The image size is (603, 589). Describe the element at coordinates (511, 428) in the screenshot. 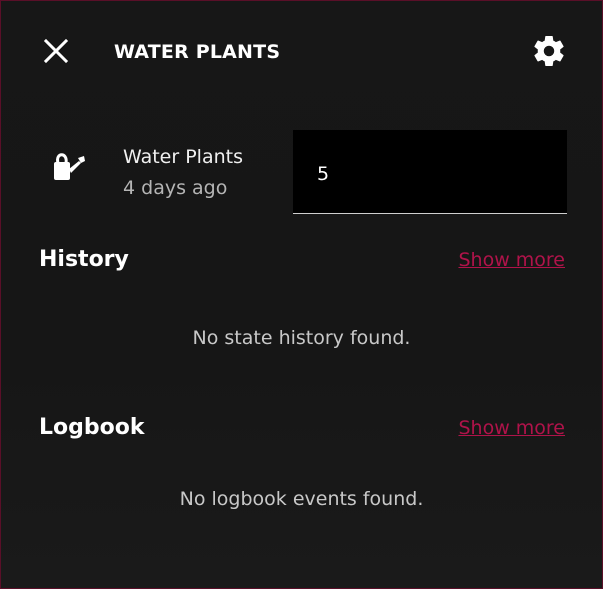

I see `logbook-show-more-link: Show more` at that location.